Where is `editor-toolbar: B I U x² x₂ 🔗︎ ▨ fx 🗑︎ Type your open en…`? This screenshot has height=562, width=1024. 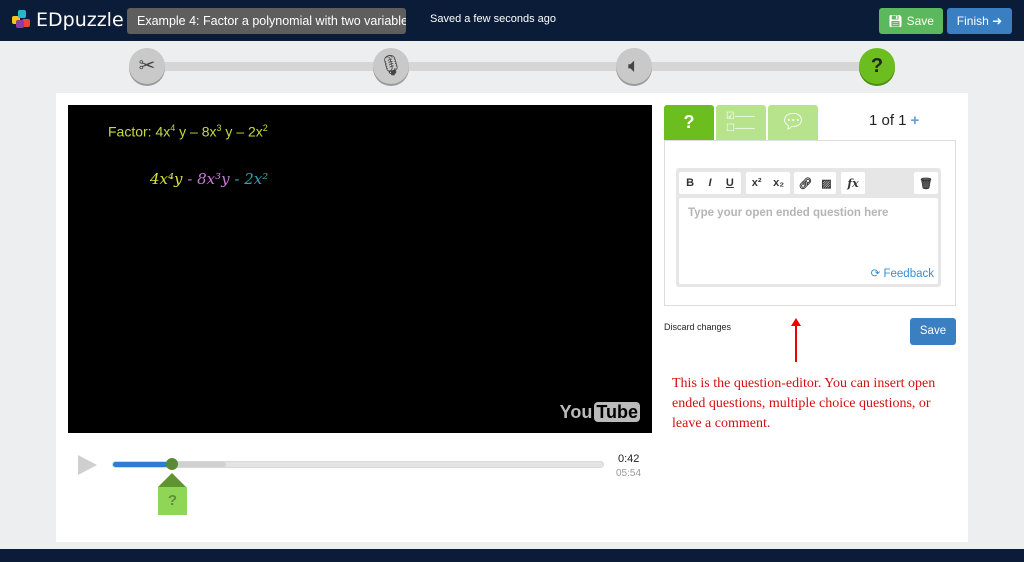
editor-toolbar: B I U x² x₂ 🔗︎ ▨ fx 🗑︎ Type your open en… is located at coordinates (808, 227).